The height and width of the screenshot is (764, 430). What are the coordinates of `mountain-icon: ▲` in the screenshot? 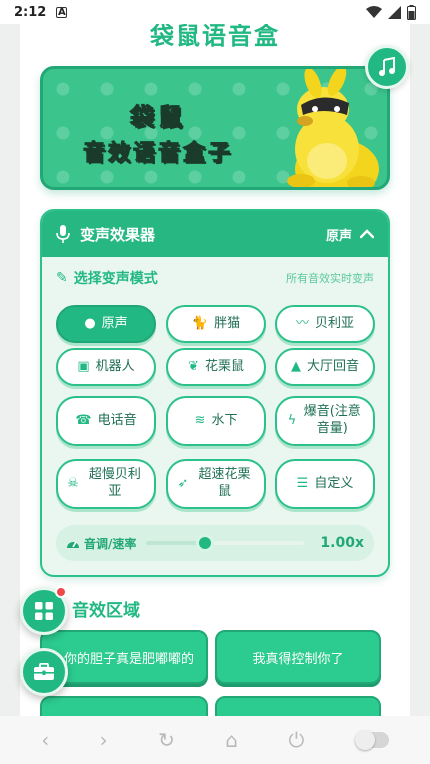 It's located at (295, 366).